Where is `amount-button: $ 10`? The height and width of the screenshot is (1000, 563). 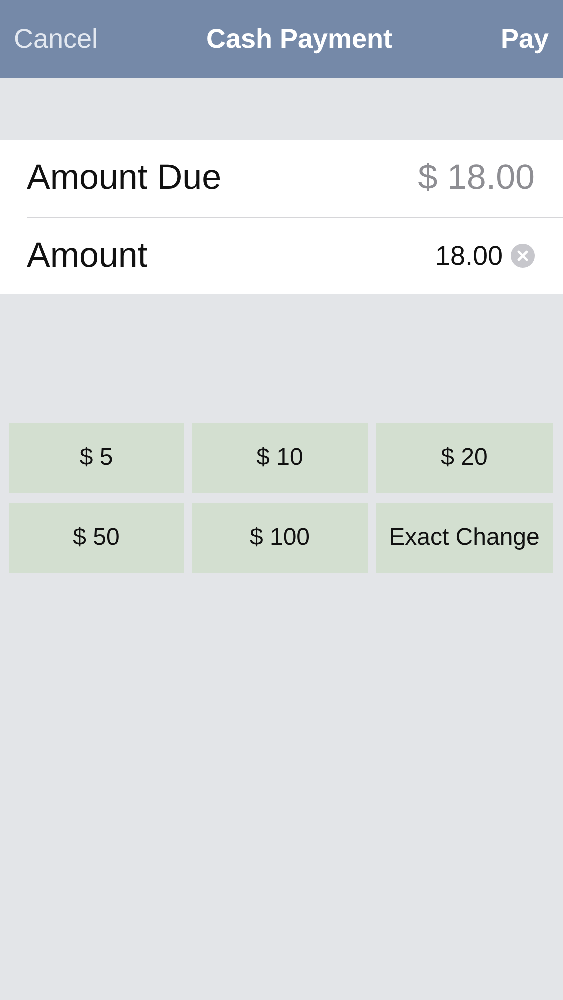
amount-button: $ 10 is located at coordinates (280, 458).